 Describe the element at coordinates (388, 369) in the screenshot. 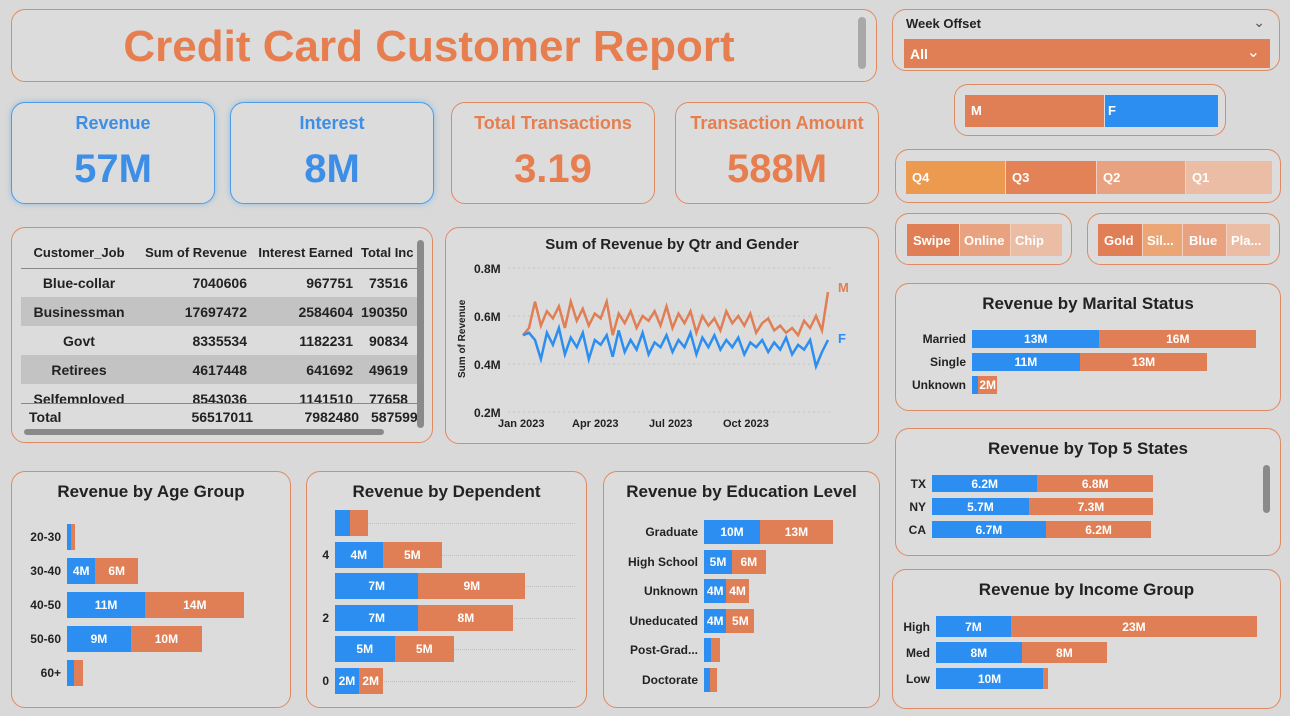

I see `table-cell: 49619` at that location.